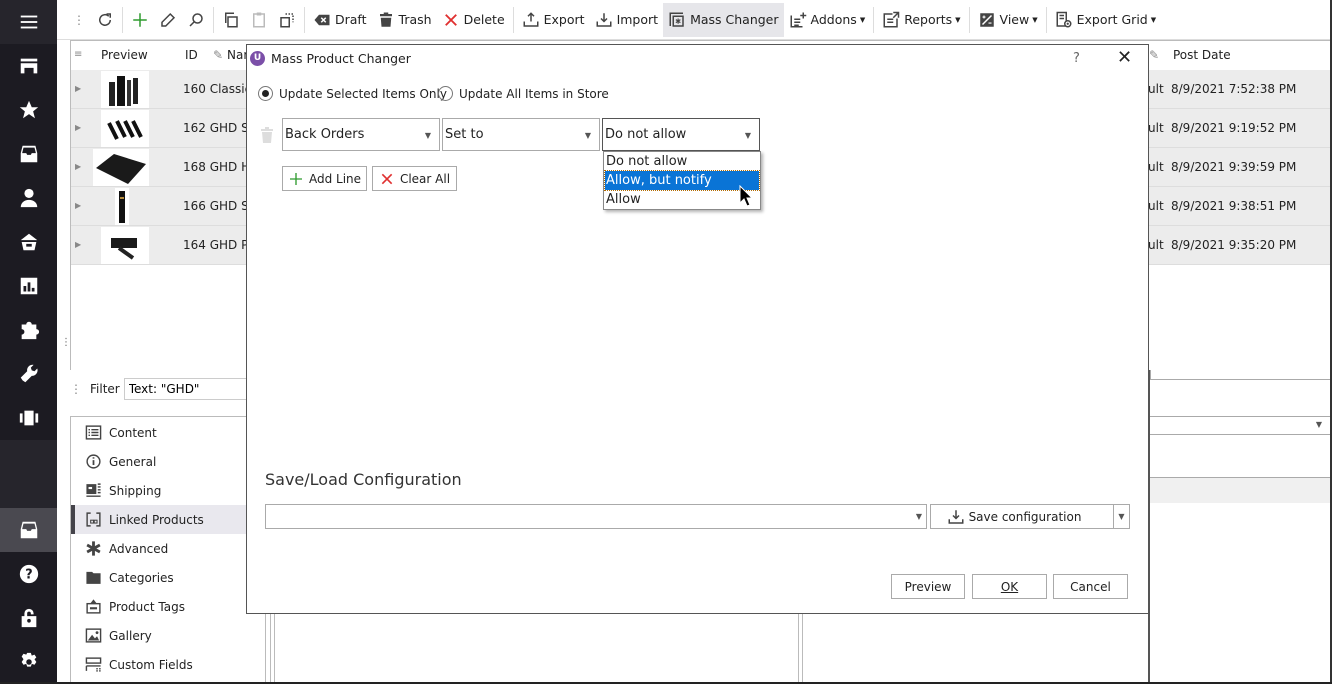  I want to click on radio-selected-indicator, so click(265, 93).